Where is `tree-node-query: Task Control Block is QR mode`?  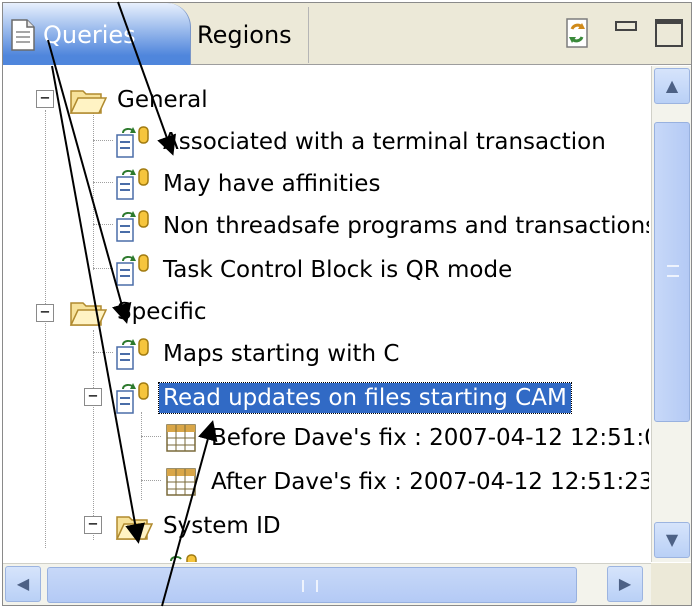 tree-node-query: Task Control Block is QR mode is located at coordinates (315, 270).